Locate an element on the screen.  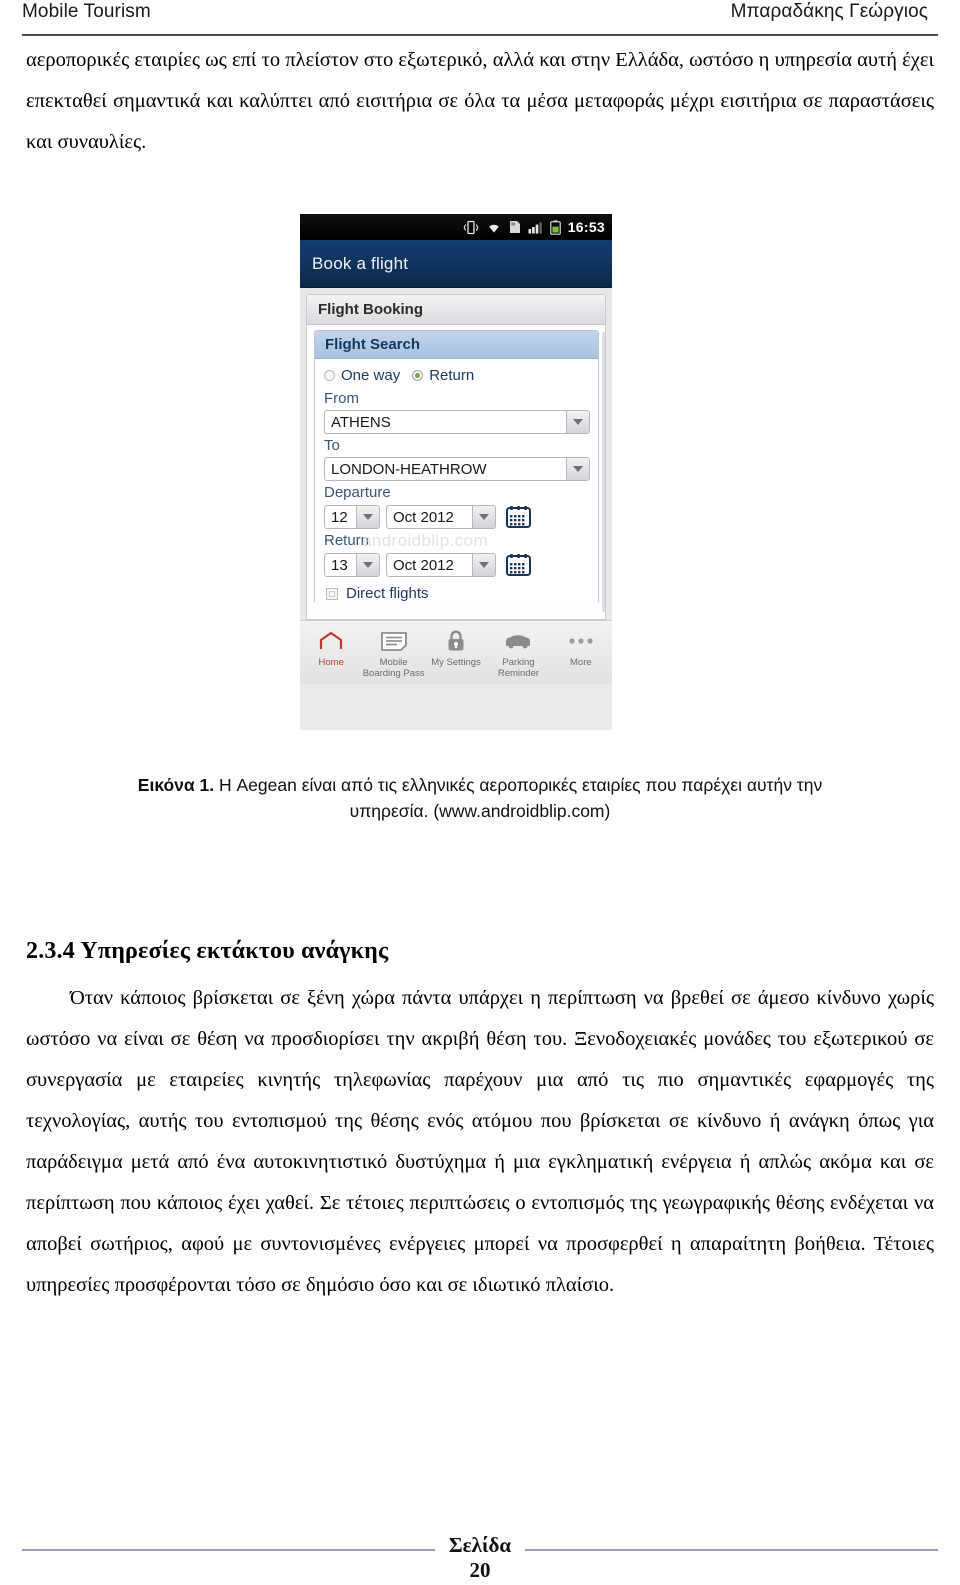
tab-more-label: More is located at coordinates (581, 662).